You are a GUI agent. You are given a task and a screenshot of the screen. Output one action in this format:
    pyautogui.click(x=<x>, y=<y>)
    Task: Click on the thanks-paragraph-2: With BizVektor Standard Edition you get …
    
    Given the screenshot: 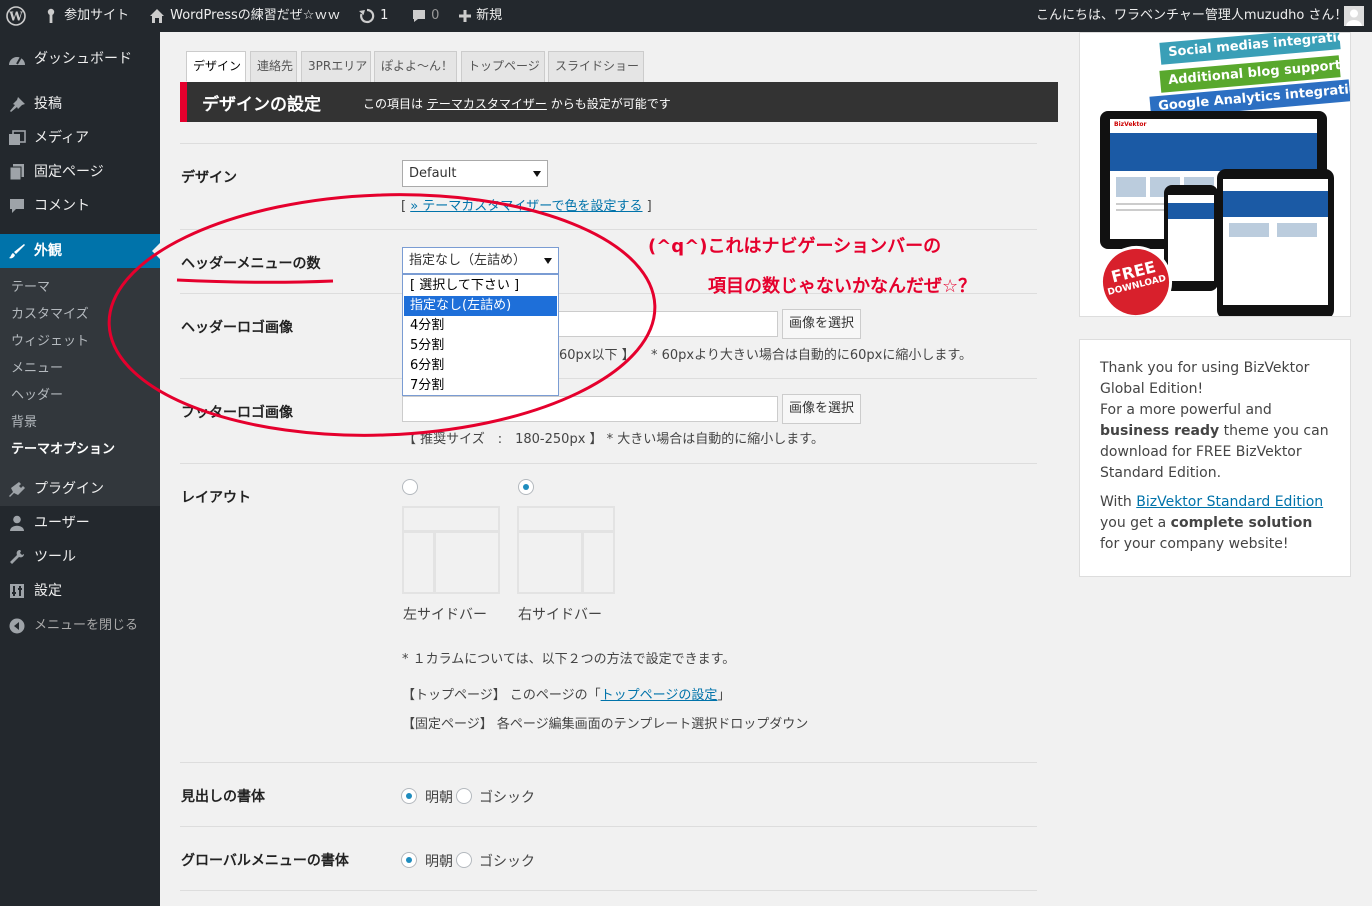 What is the action you would take?
    pyautogui.click(x=1215, y=523)
    